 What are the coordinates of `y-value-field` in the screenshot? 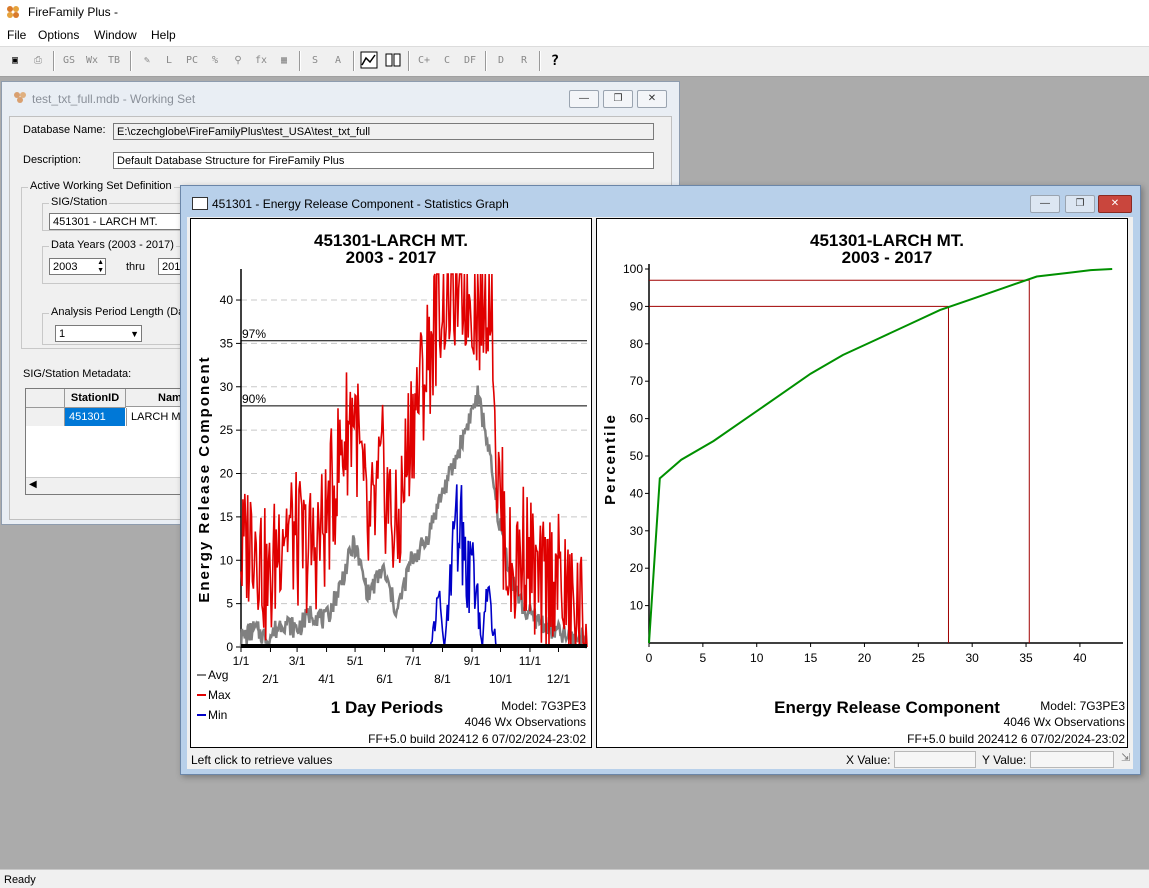 It's located at (1072, 759).